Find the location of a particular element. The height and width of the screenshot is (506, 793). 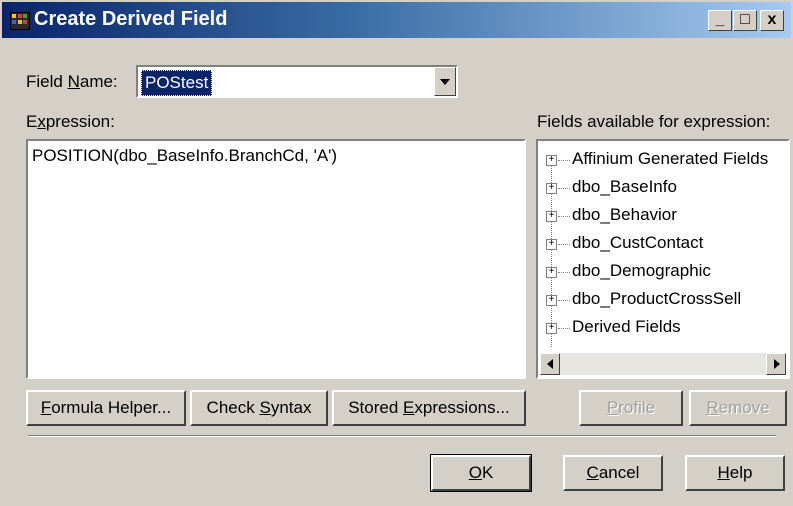

expression-value: POSITION(dbo_BaseInfo.BranchCd, 'A') is located at coordinates (185, 155).